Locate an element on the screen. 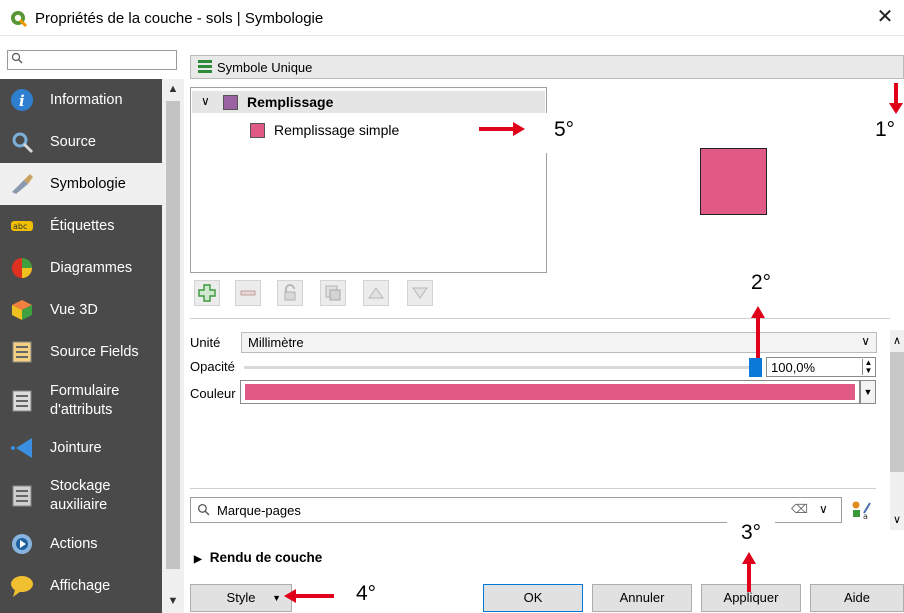  sidebar-item-label: Symbologie is located at coordinates (88, 183).